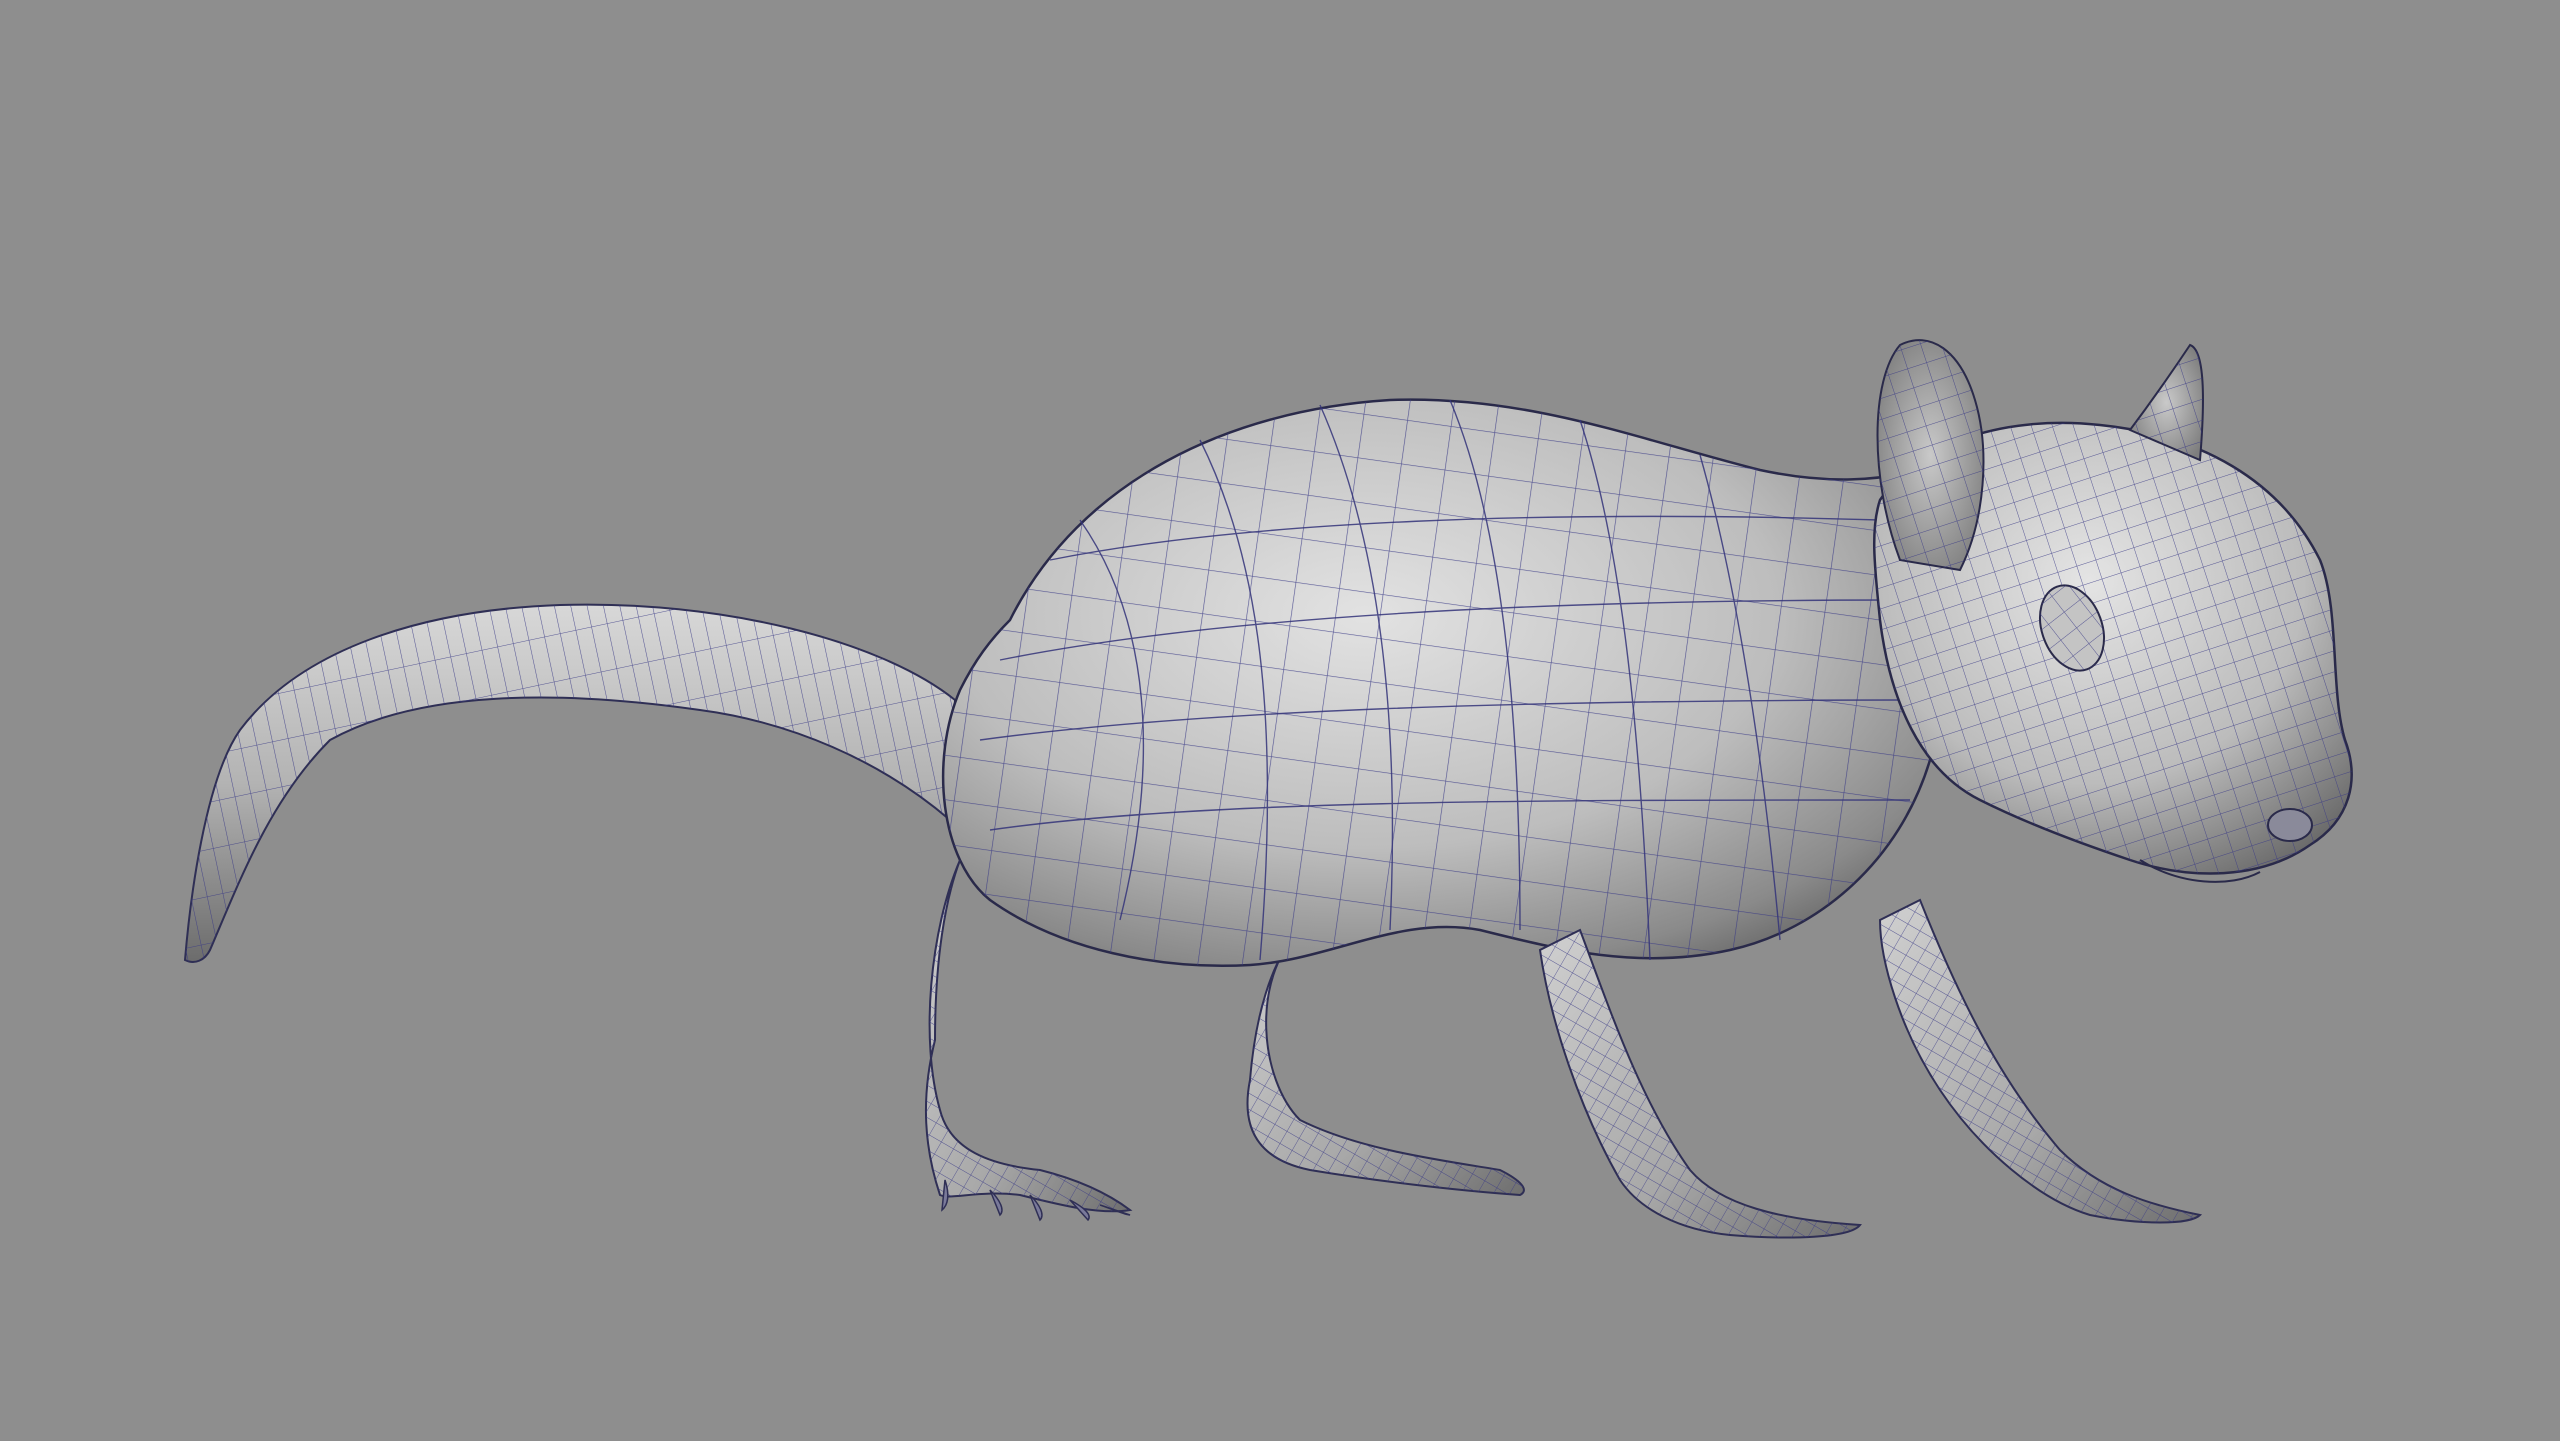 This screenshot has height=1441, width=2560. What do you see at coordinates (2040, 1061) in the screenshot?
I see `rat-far-front-leg` at bounding box center [2040, 1061].